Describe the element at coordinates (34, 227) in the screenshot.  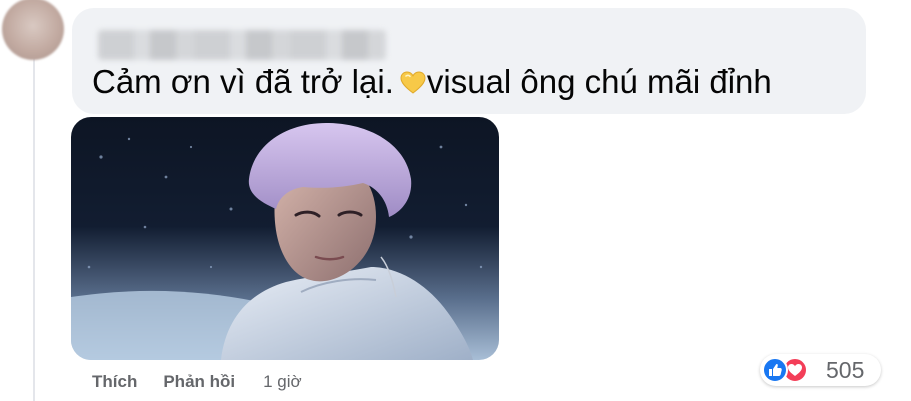
I see `reply-thread-line` at that location.